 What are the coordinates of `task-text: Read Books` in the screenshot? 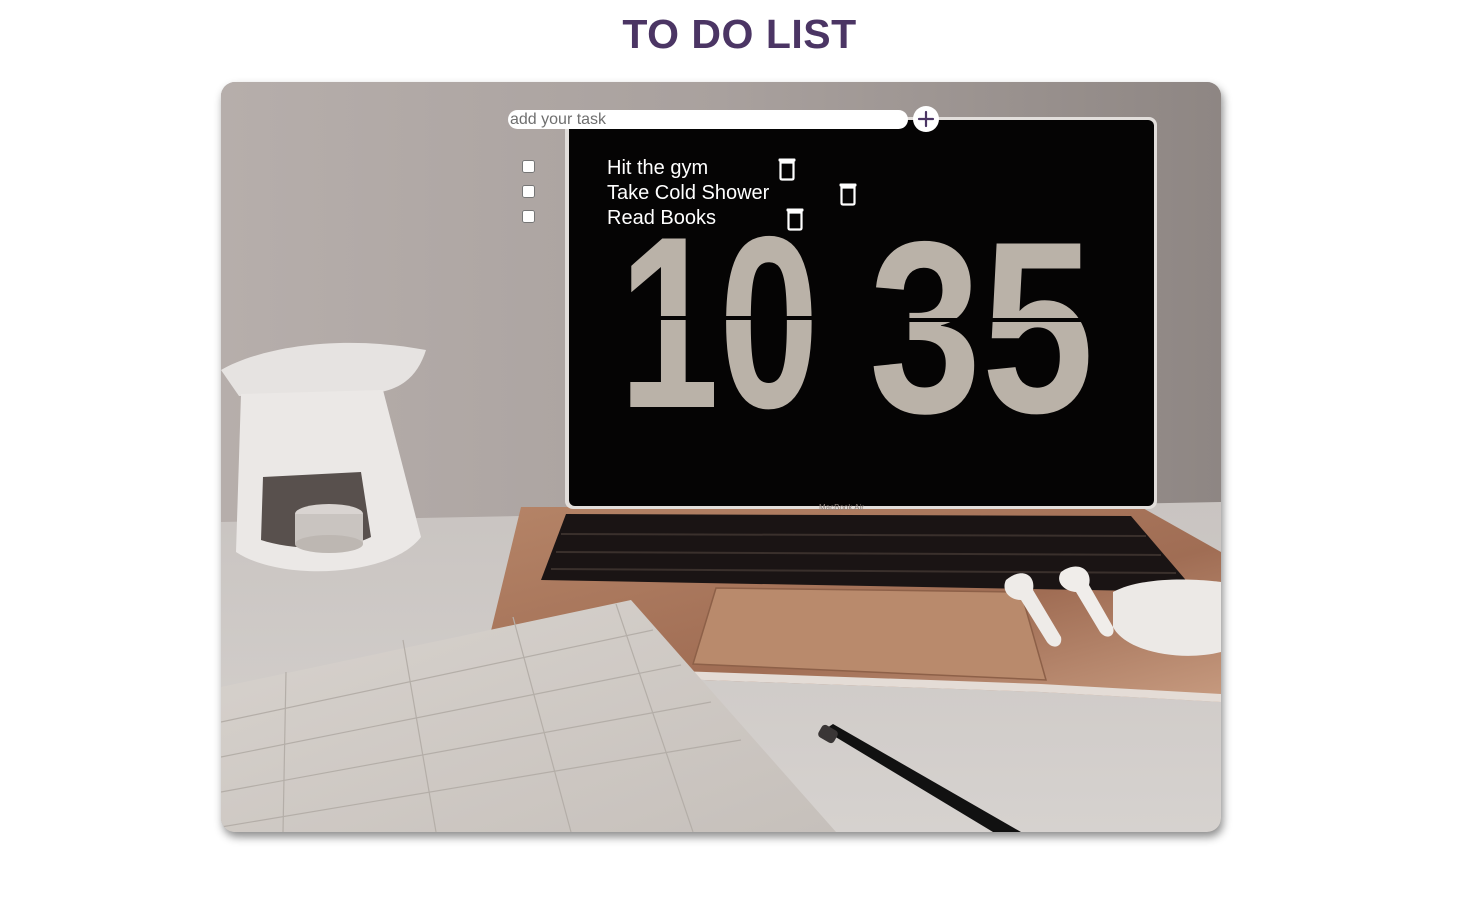 It's located at (661, 218).